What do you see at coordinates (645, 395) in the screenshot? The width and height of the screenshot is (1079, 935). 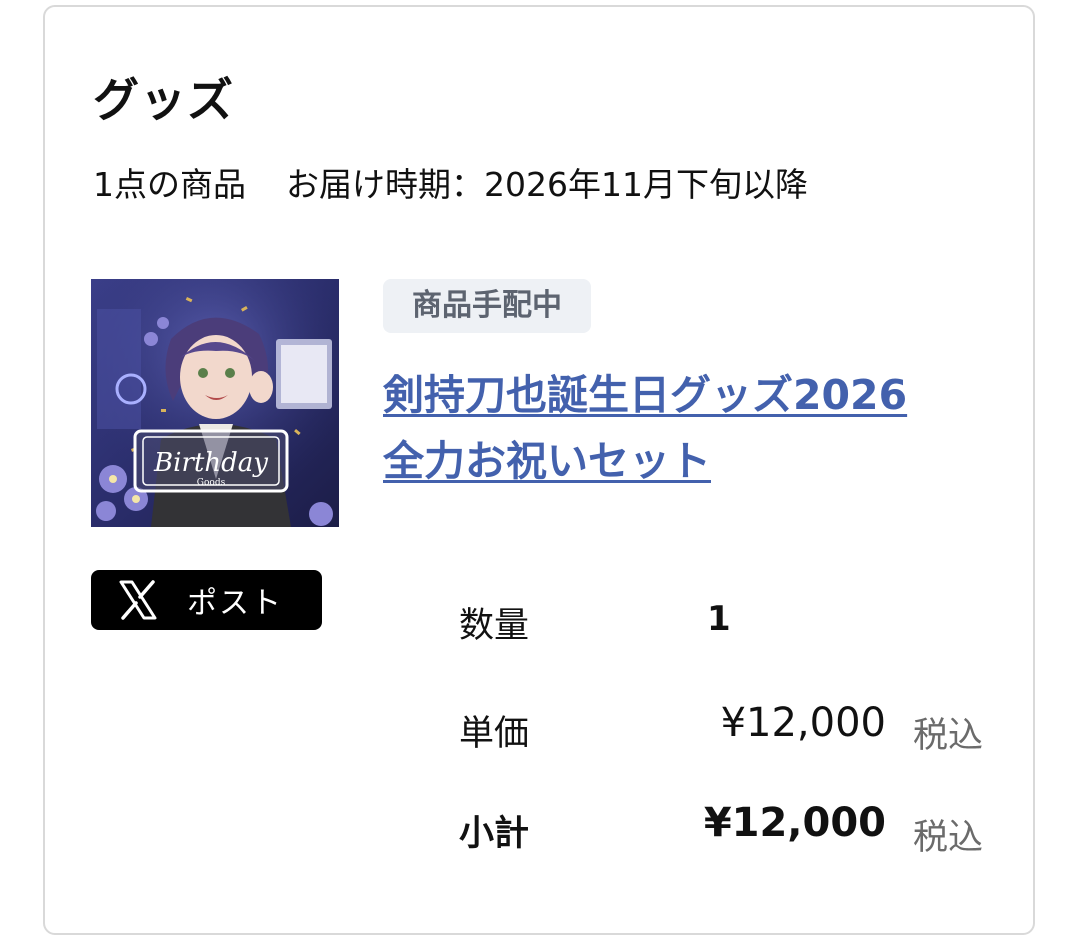 I see `product-title-line1: 剣持刀也誕生日グッズ2026` at bounding box center [645, 395].